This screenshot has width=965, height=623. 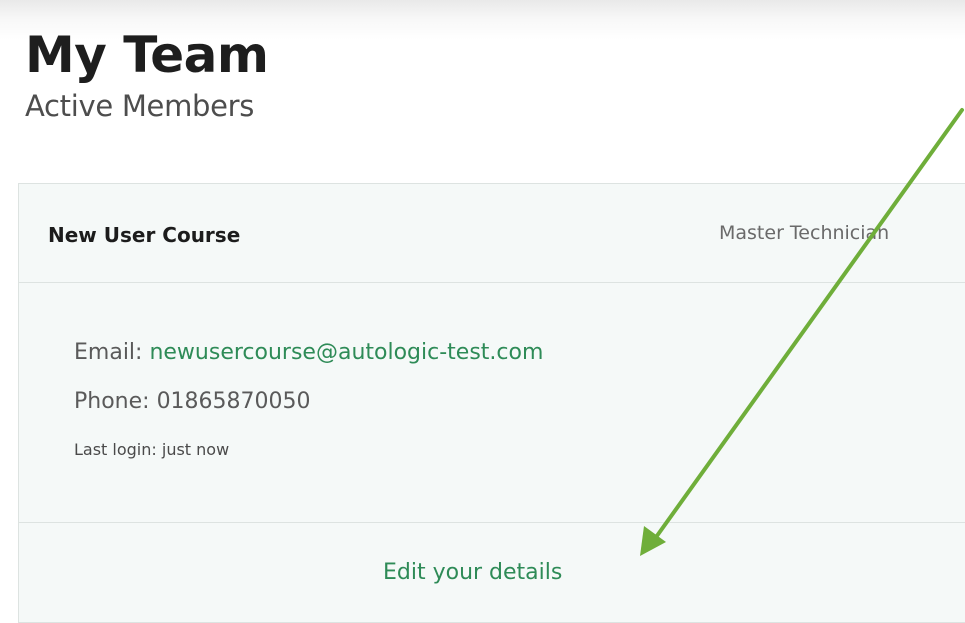 What do you see at coordinates (147, 55) in the screenshot?
I see `page-title: My Team` at bounding box center [147, 55].